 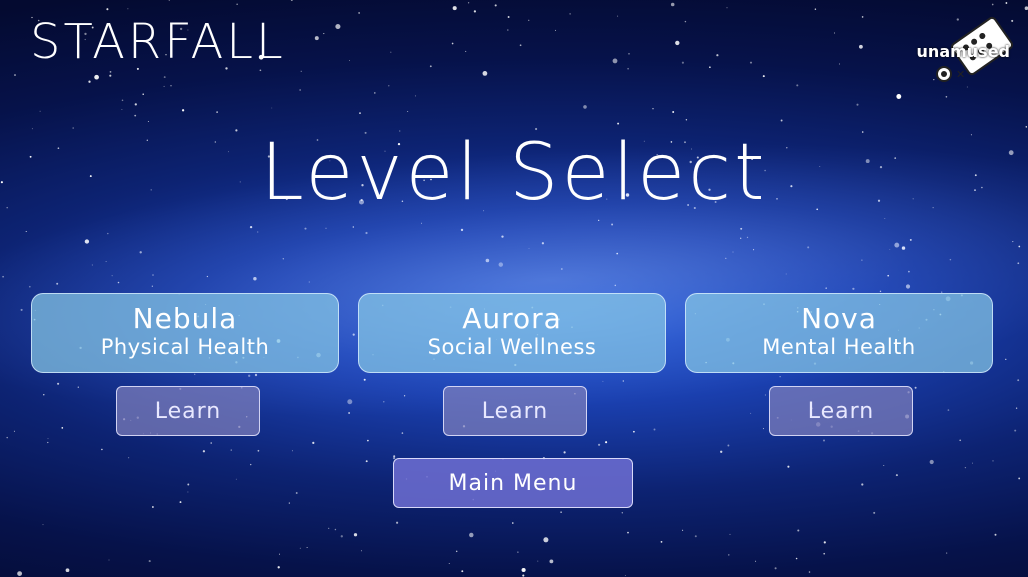 What do you see at coordinates (513, 483) in the screenshot?
I see `main-menu-button: Main Menu` at bounding box center [513, 483].